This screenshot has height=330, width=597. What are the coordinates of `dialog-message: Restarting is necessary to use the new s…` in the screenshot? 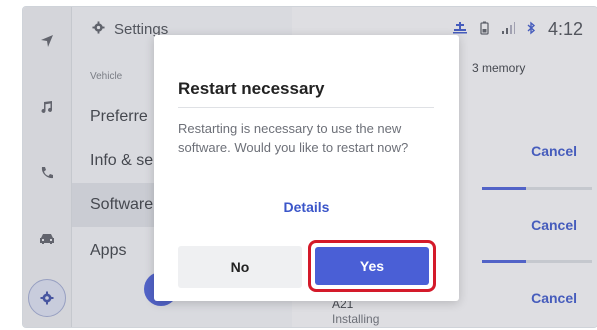 It's located at (293, 138).